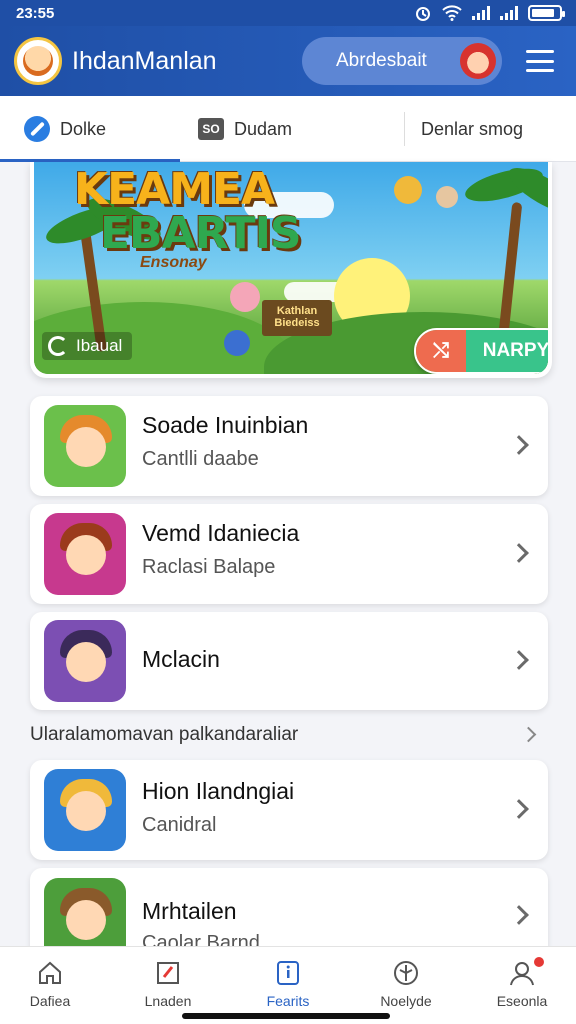 The height and width of the screenshot is (1024, 576). Describe the element at coordinates (472, 128) in the screenshot. I see `tab-label: Denlar smog` at that location.